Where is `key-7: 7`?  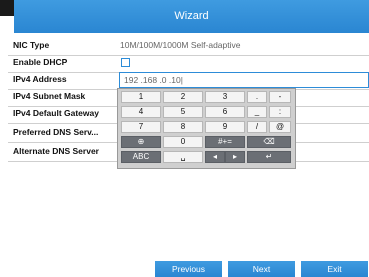 key-7: 7 is located at coordinates (141, 127).